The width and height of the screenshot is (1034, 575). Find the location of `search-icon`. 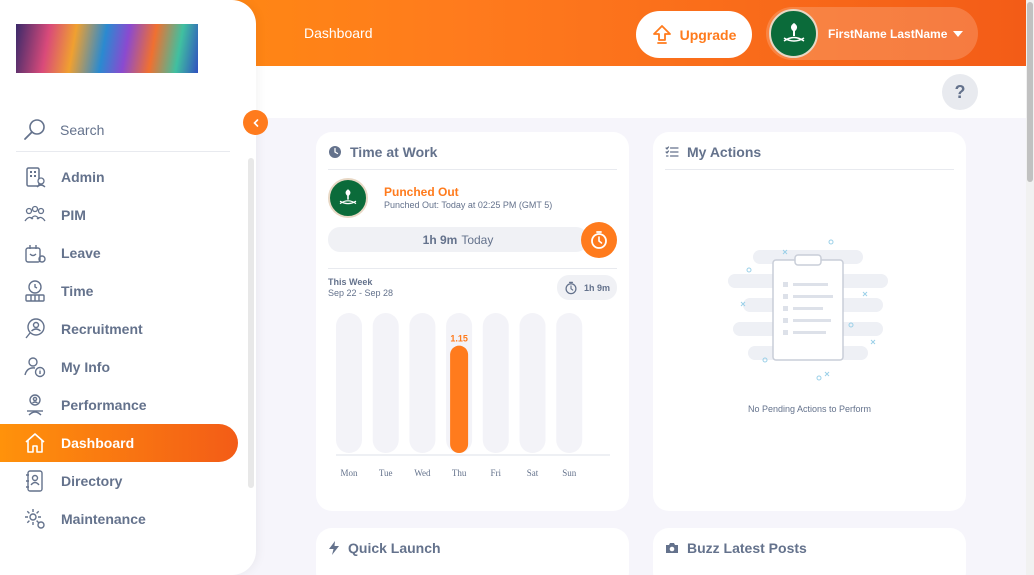

search-icon is located at coordinates (34, 129).